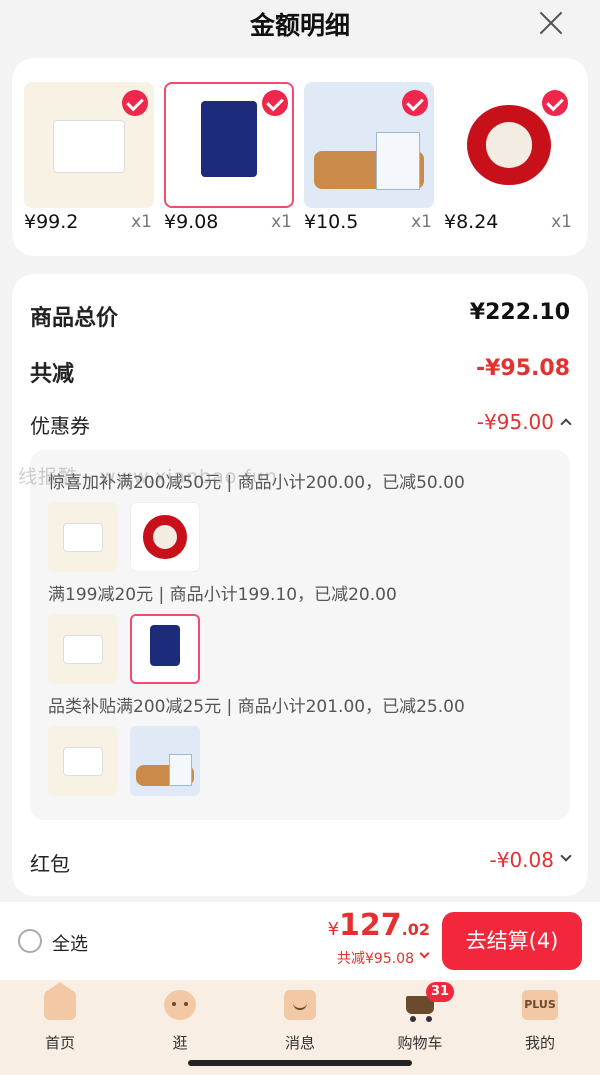 Image resolution: width=600 pixels, height=1075 pixels. I want to click on total-price-value: ¥222.10, so click(519, 312).